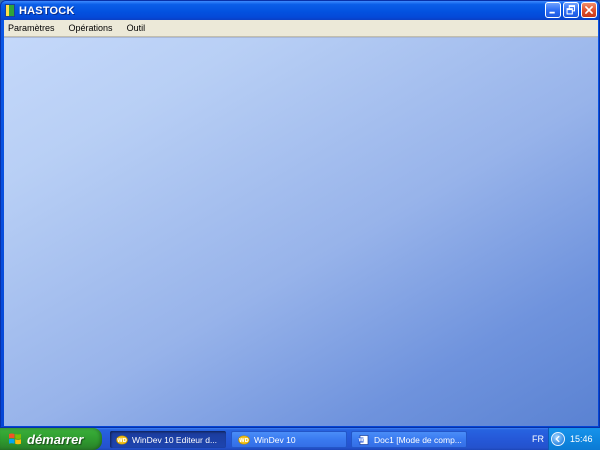 The height and width of the screenshot is (450, 600). I want to click on word-document-icon: W, so click(363, 439).